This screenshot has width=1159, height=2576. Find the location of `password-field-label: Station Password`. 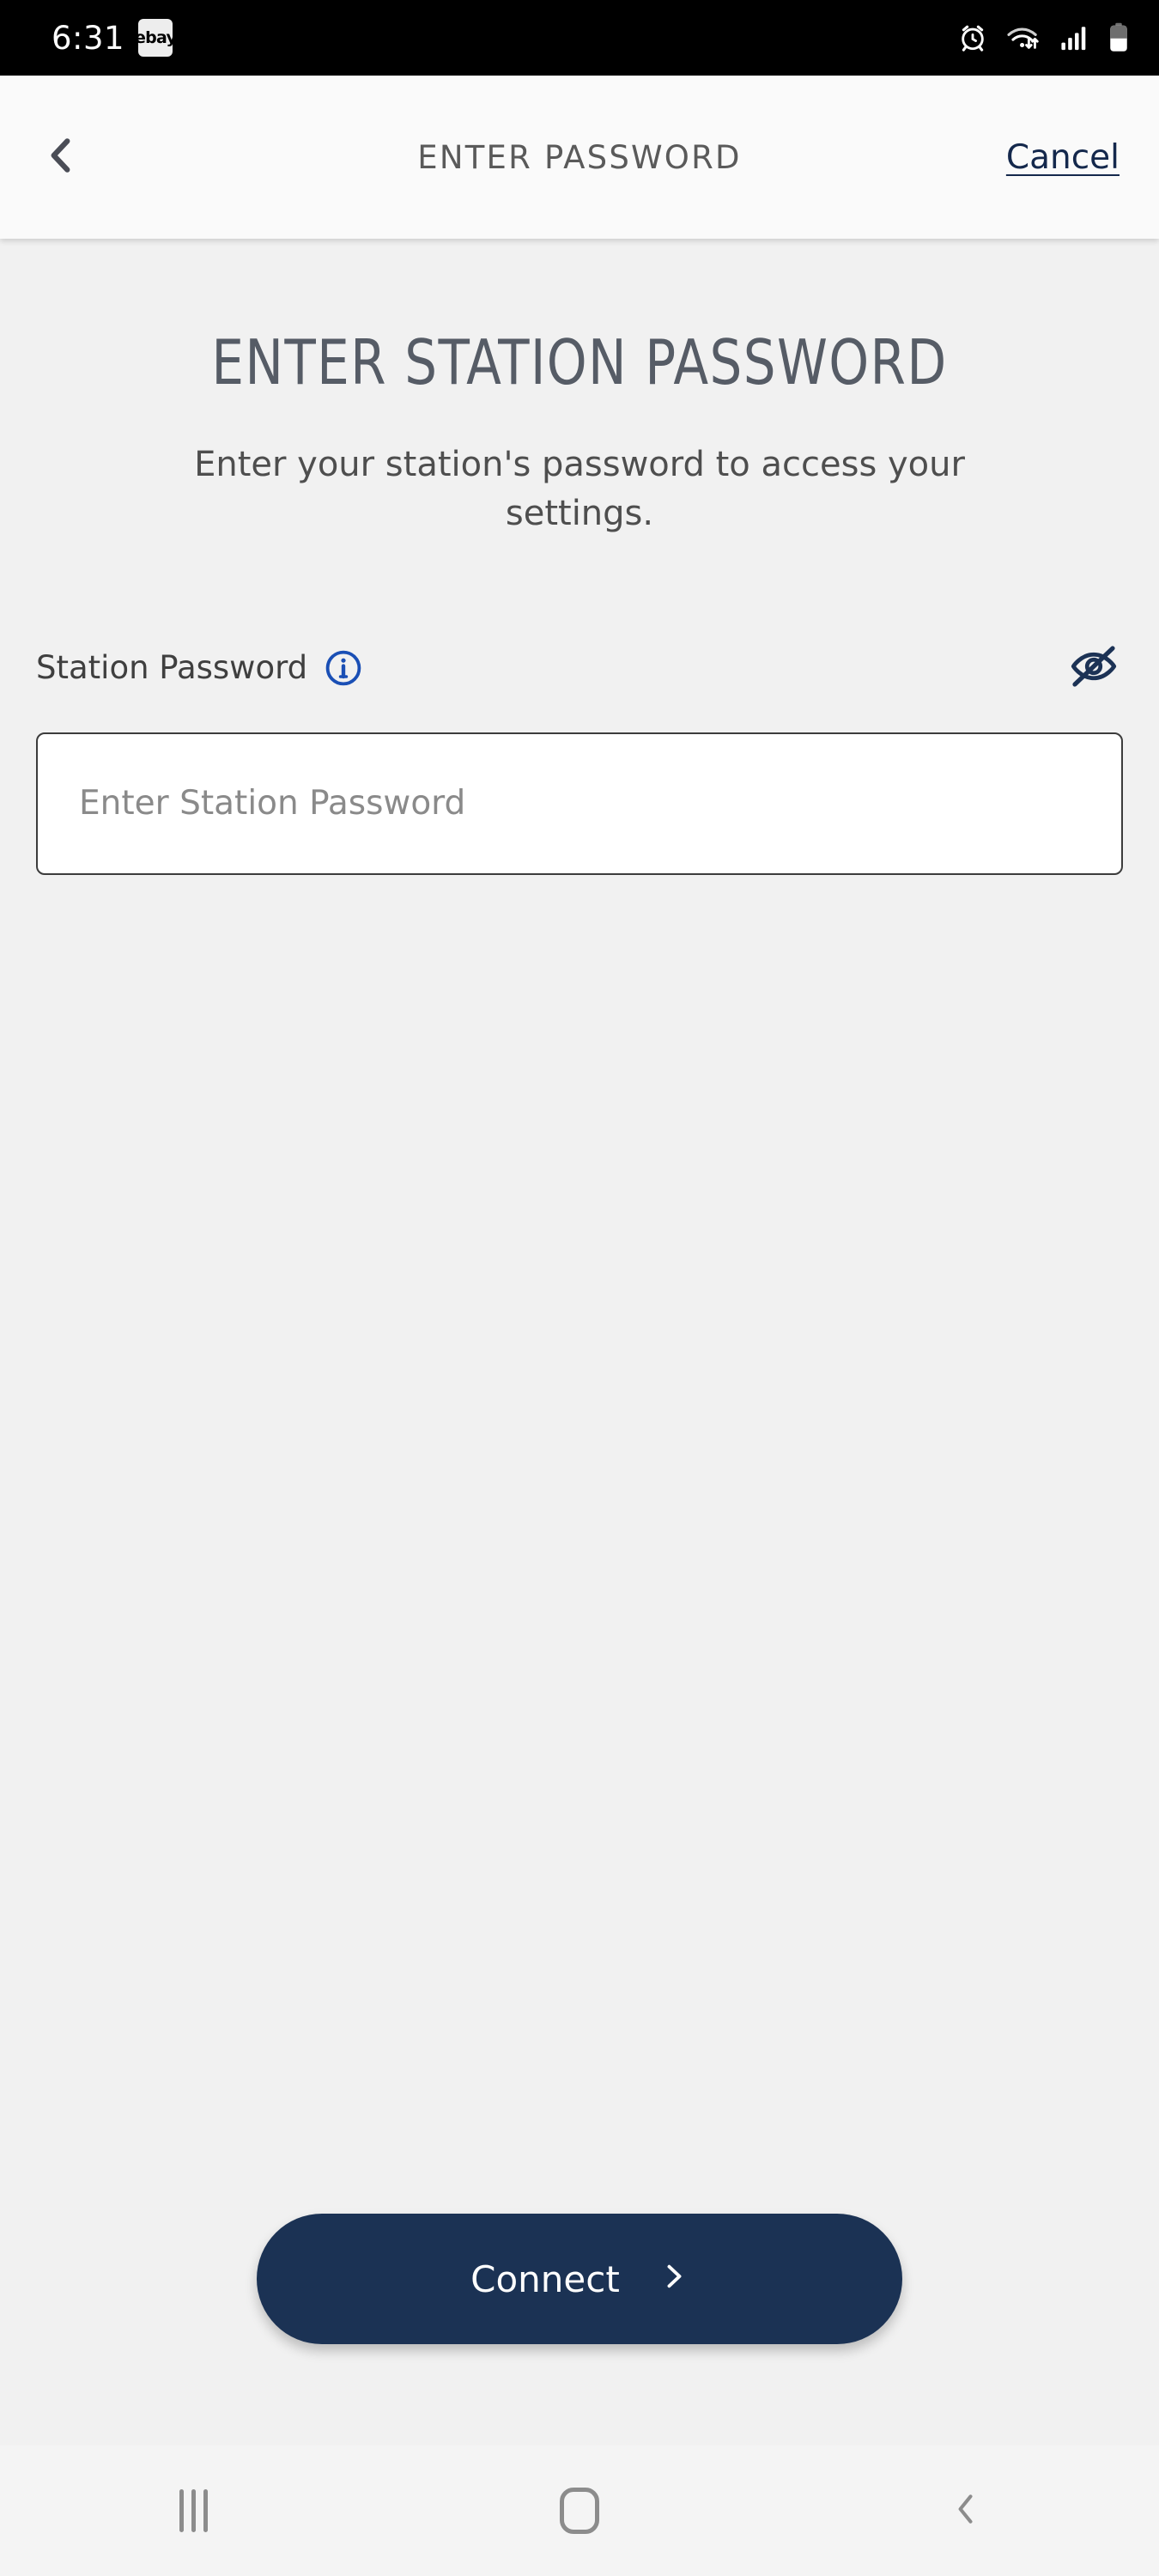

password-field-label: Station Password is located at coordinates (172, 668).